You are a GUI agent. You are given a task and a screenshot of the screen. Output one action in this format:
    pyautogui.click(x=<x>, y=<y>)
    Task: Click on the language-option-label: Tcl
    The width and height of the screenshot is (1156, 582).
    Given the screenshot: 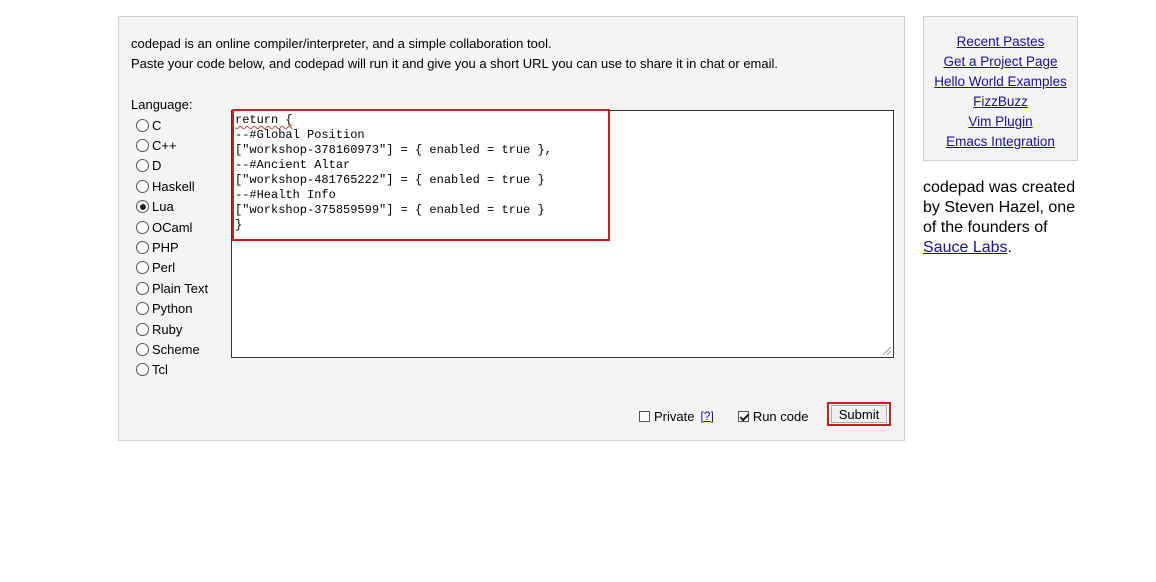 What is the action you would take?
    pyautogui.click(x=160, y=370)
    